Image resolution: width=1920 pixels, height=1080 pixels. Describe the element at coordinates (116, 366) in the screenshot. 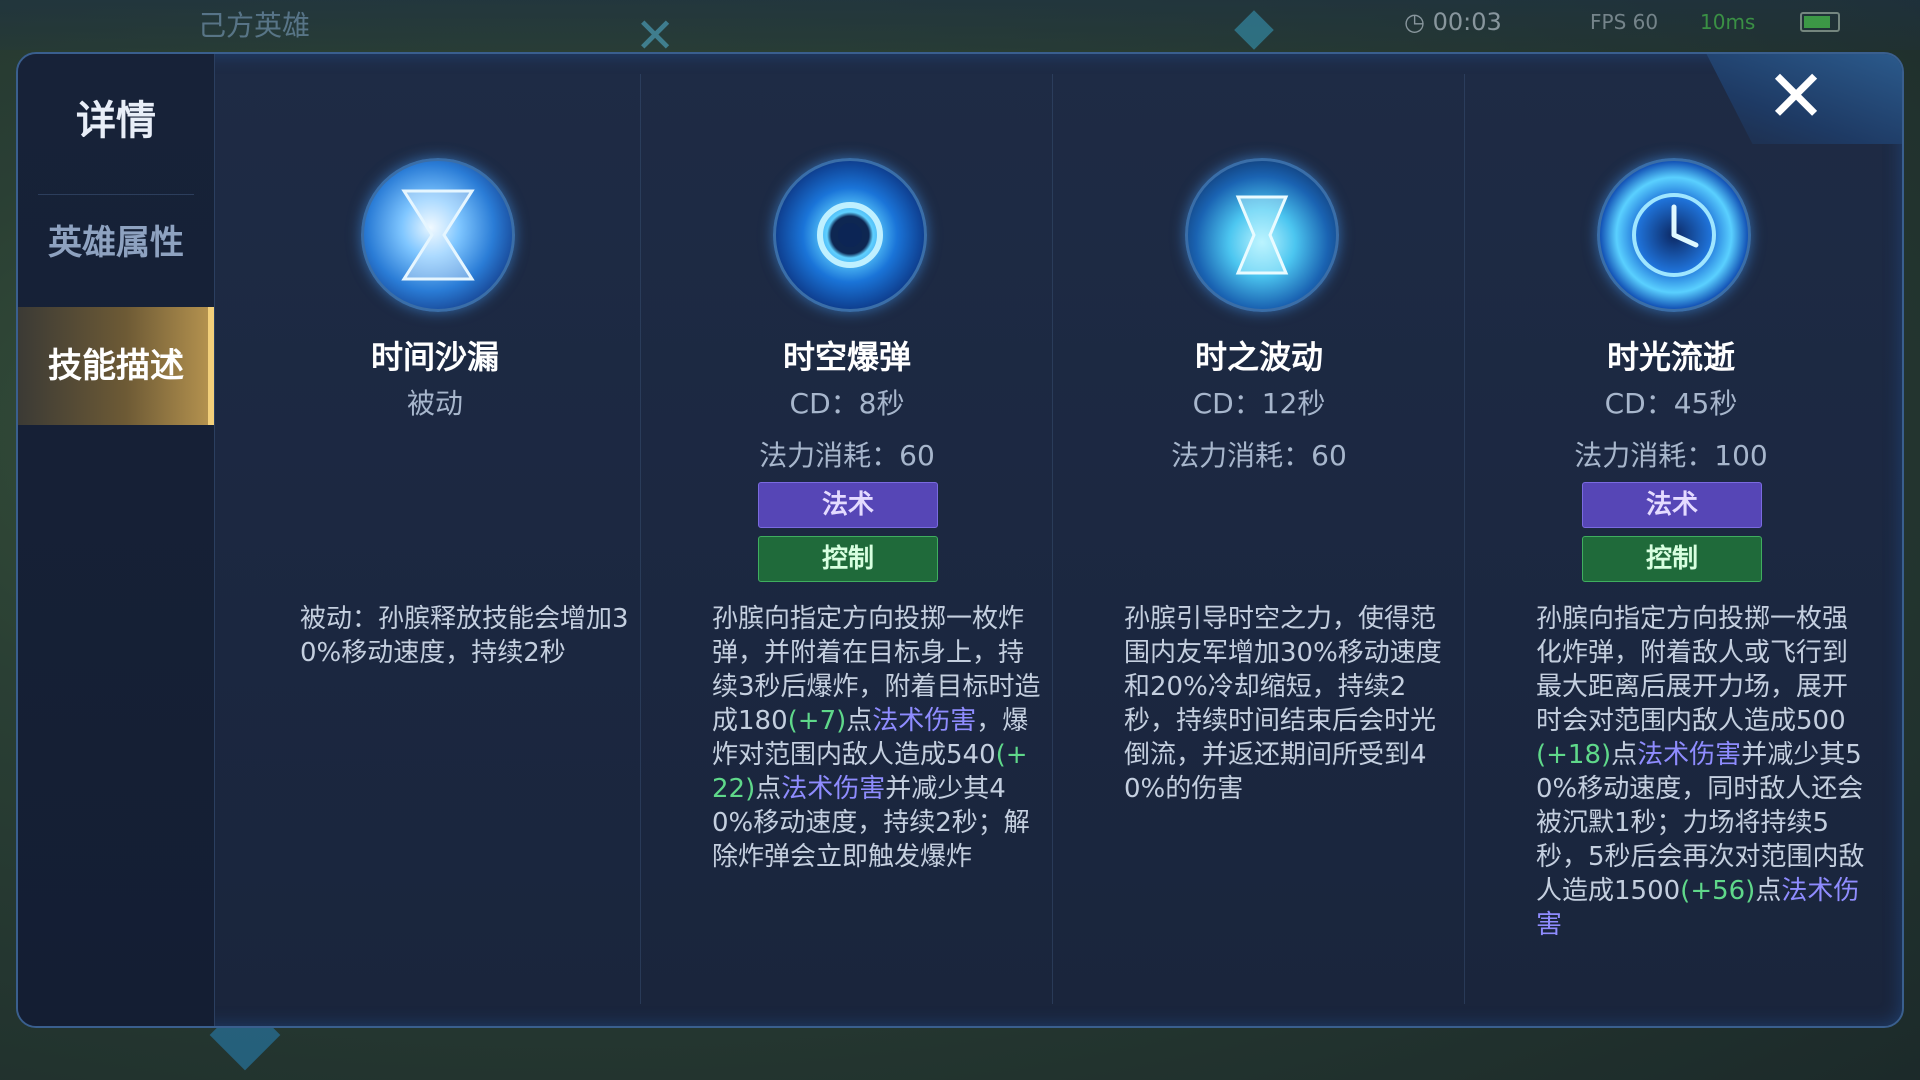

I see `tab-skill-description: 技能描述` at that location.